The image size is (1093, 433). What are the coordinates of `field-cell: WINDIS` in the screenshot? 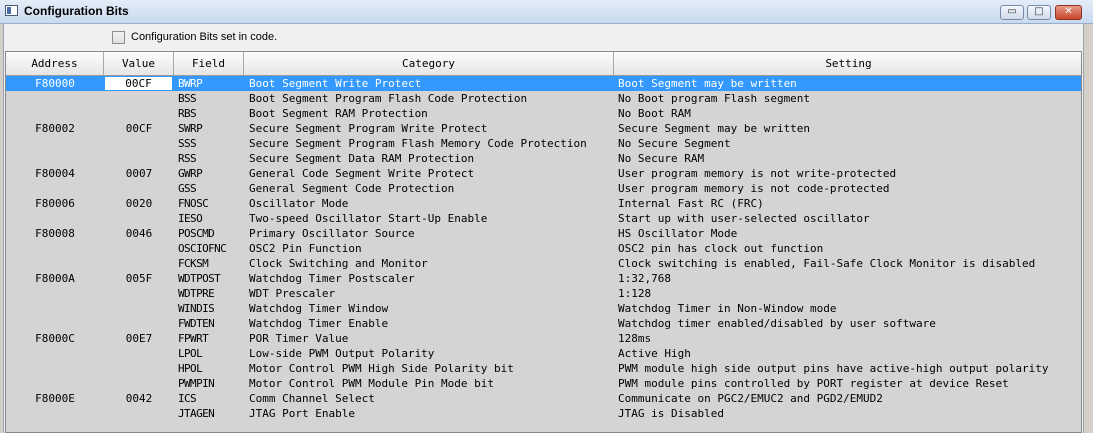 It's located at (196, 308).